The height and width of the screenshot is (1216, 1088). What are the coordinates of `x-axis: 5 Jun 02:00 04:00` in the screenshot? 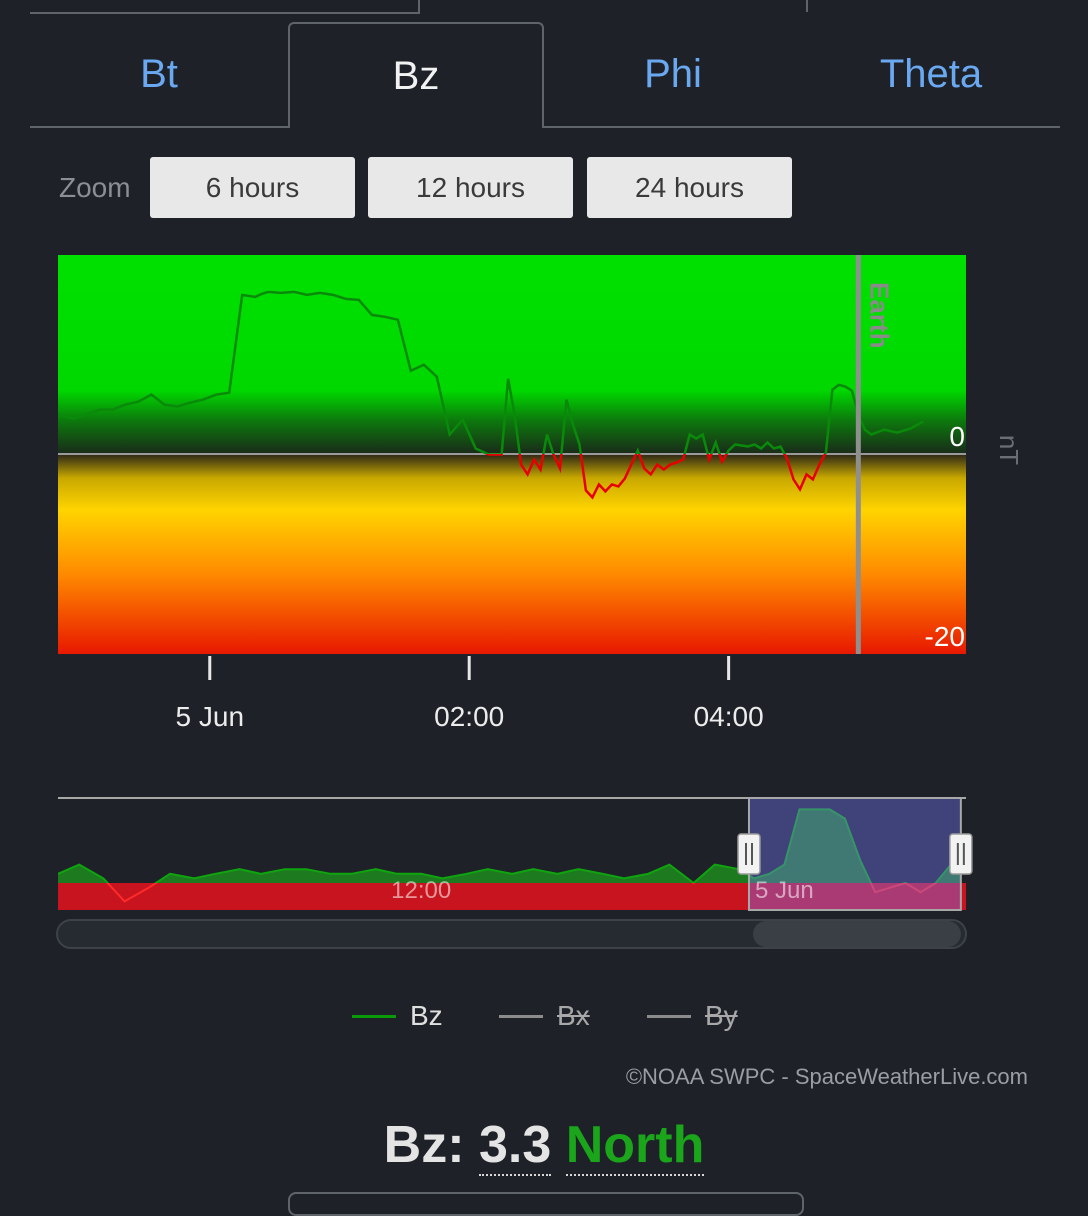 It's located at (470, 694).